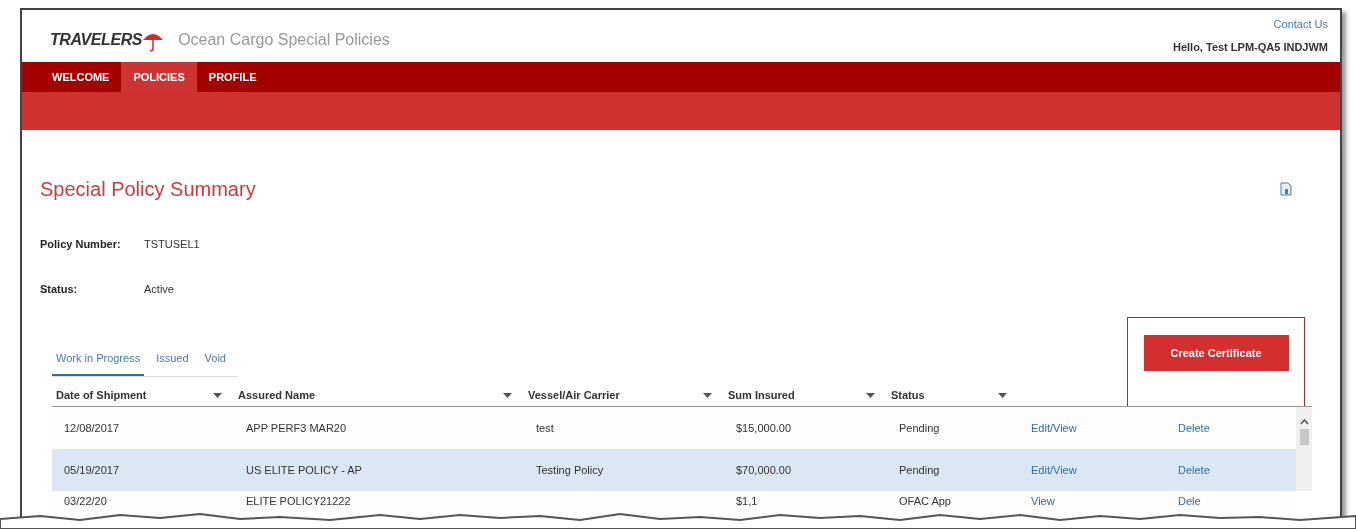  What do you see at coordinates (101, 395) in the screenshot?
I see `column-header: Date of Shipment` at bounding box center [101, 395].